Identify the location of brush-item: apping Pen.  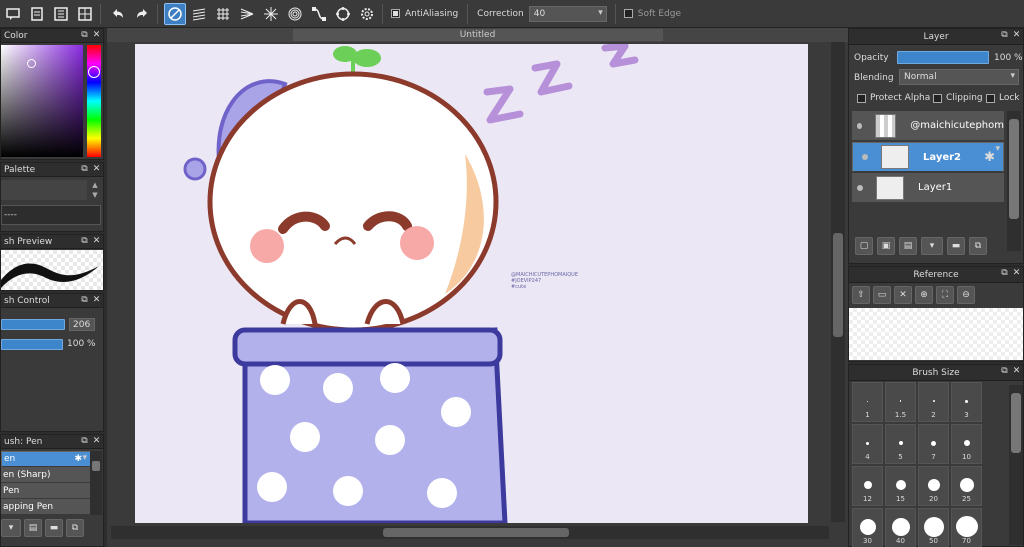
(46, 507).